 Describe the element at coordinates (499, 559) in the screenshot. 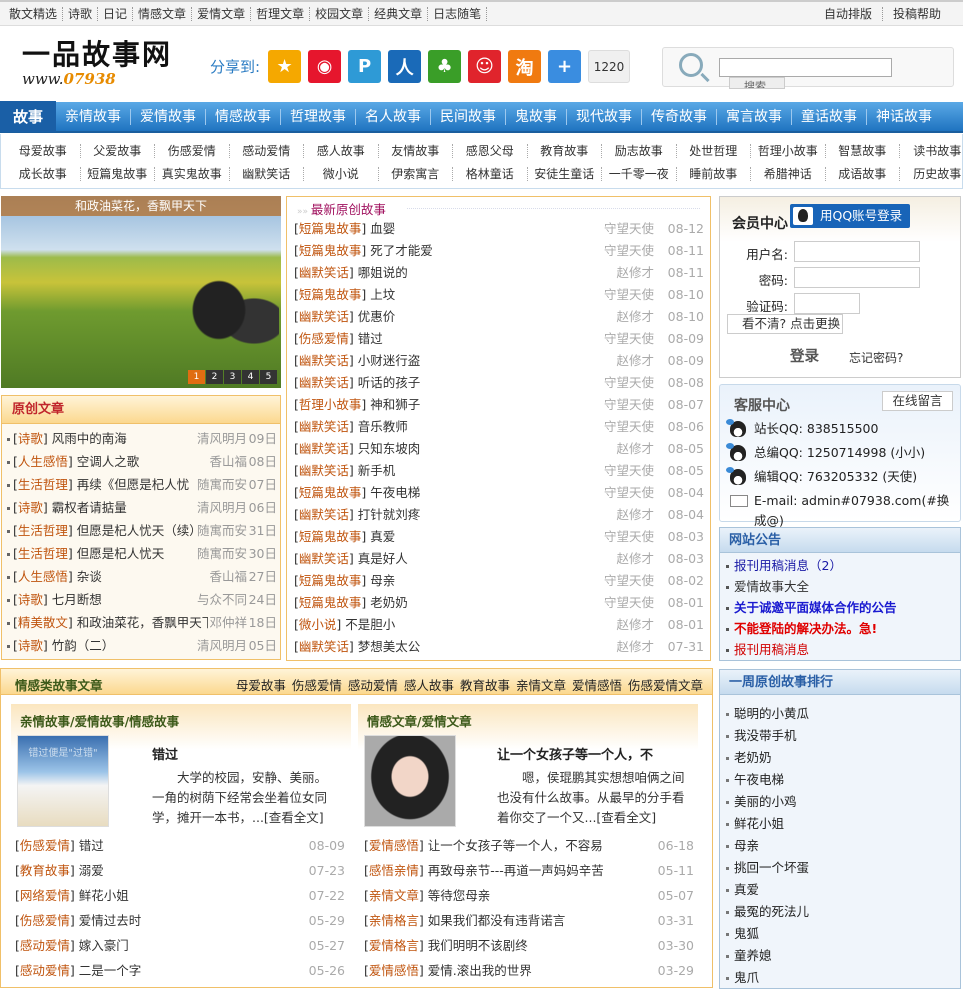

I see `list-item: [幽默笑话] 真是好人 赵修才 08-03` at that location.